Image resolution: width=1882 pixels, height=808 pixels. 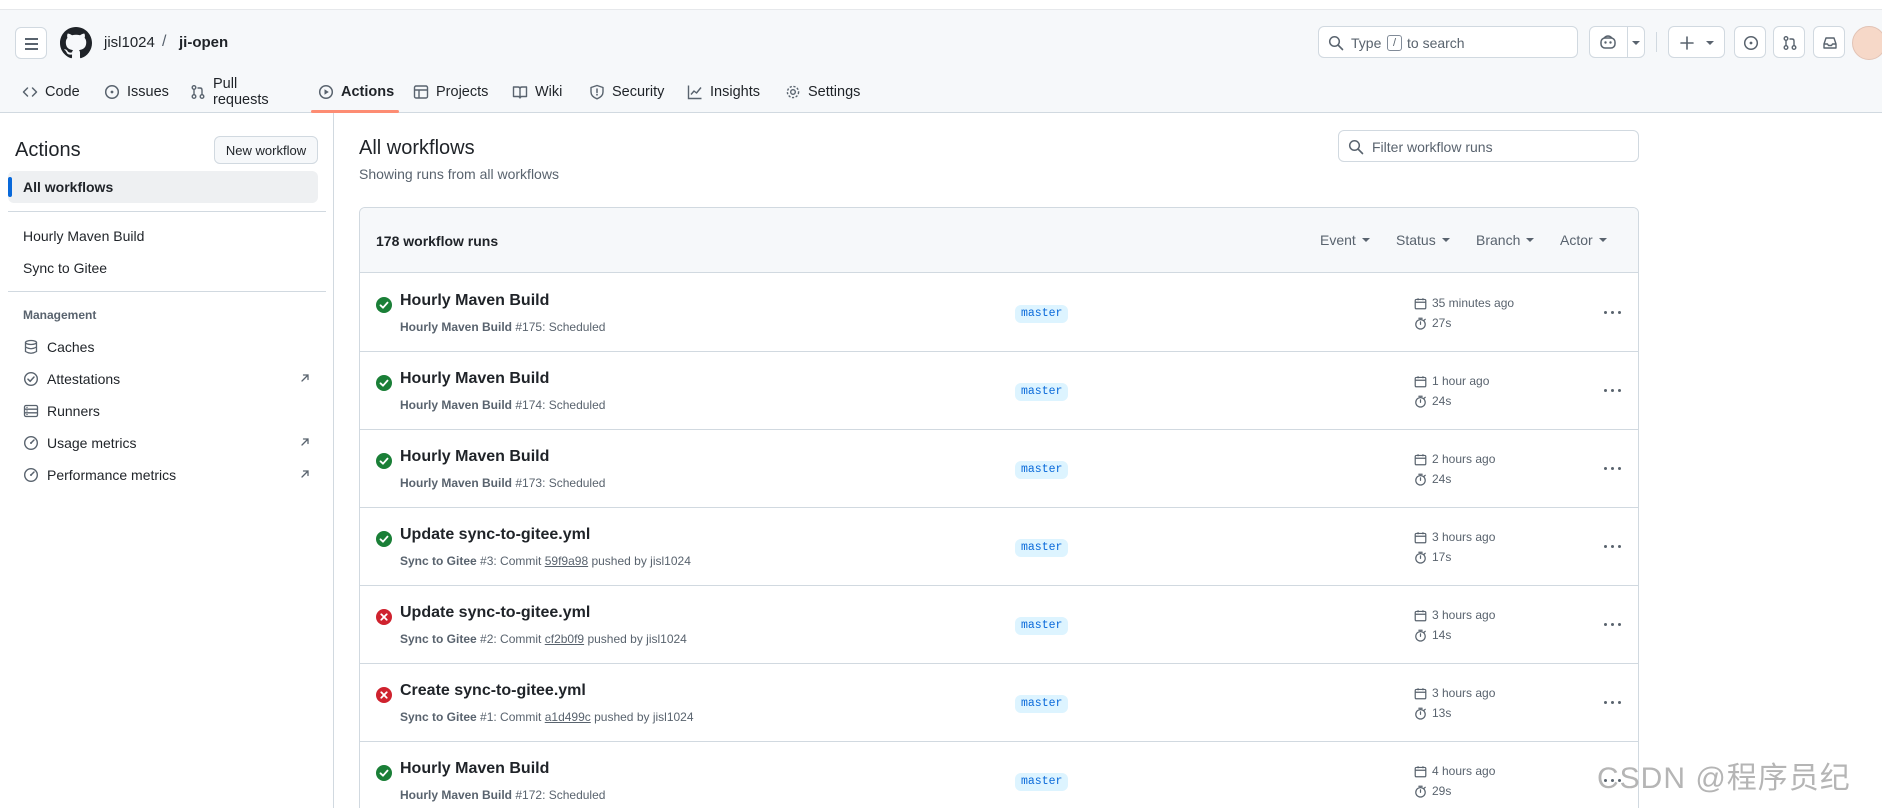 I want to click on tab-pull-requests: Pull requests, so click(x=229, y=91).